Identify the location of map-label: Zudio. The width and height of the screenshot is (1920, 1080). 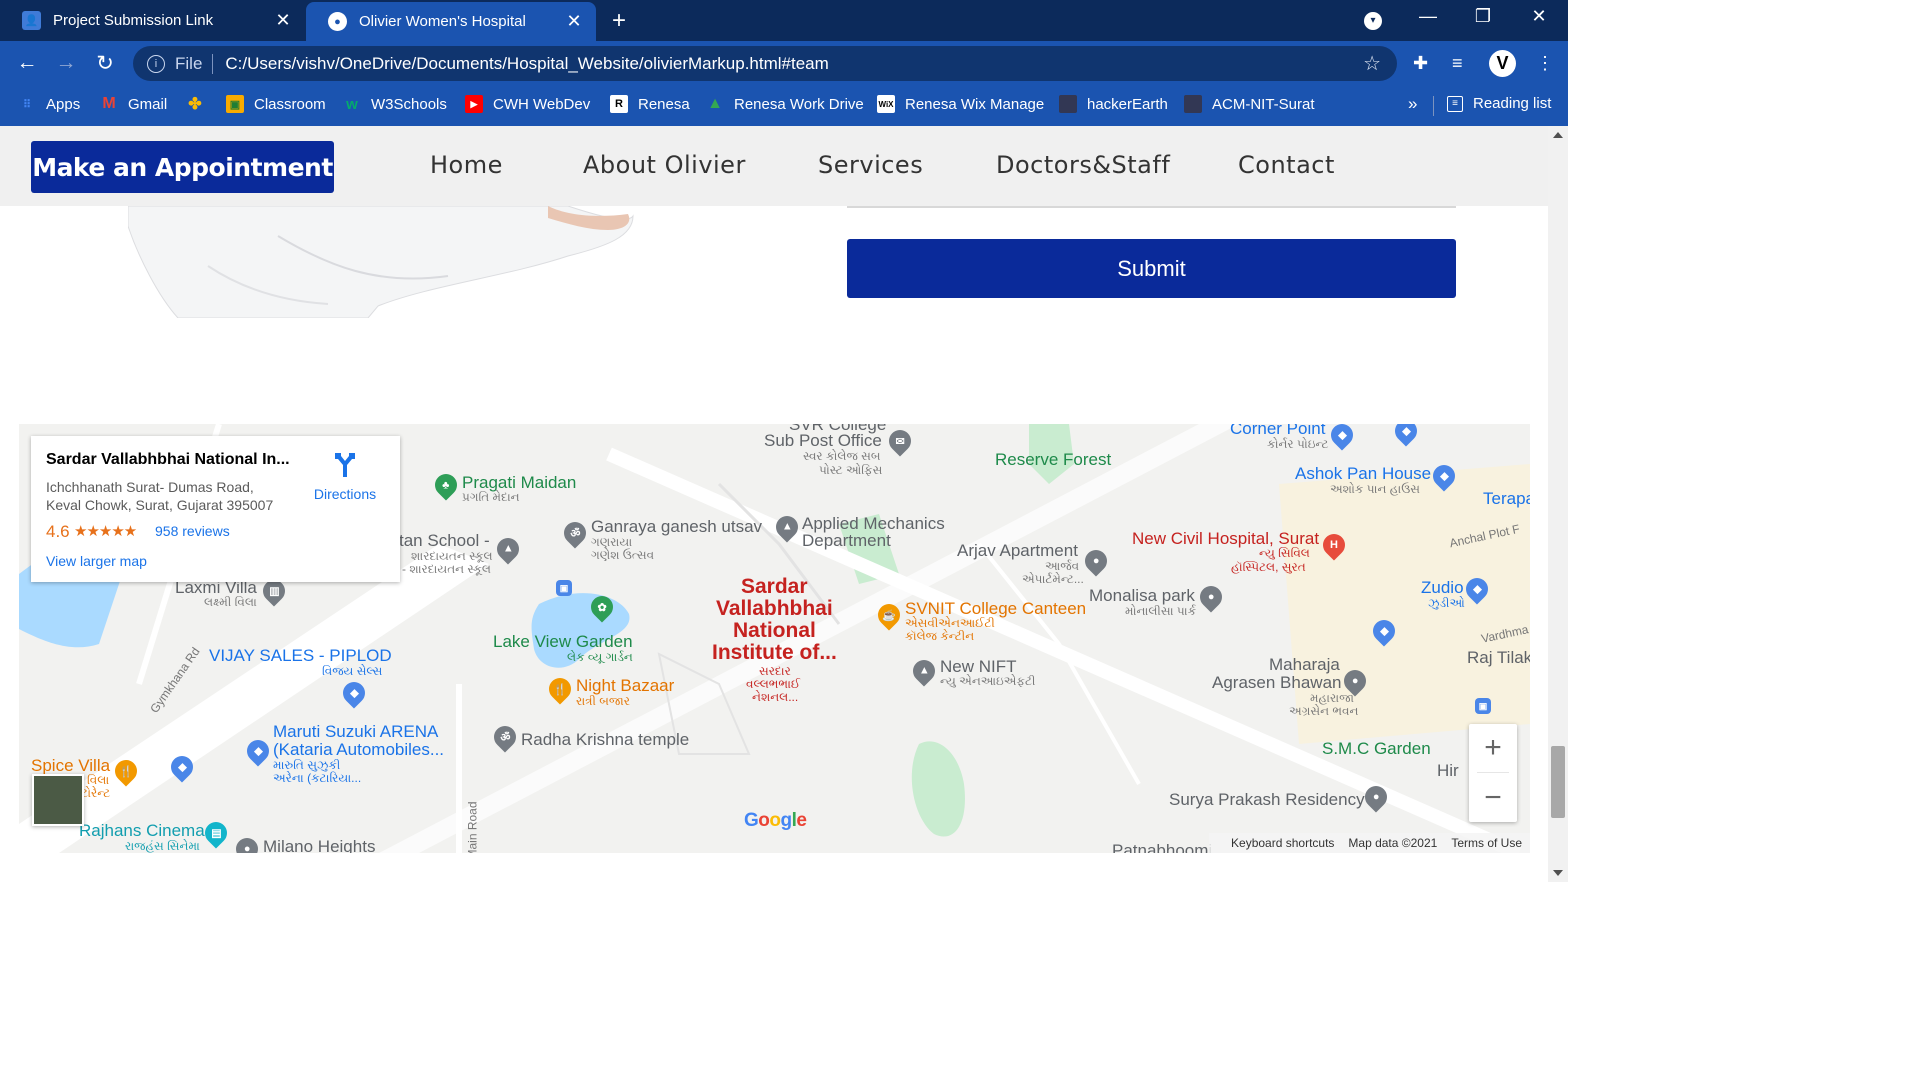
(1442, 588).